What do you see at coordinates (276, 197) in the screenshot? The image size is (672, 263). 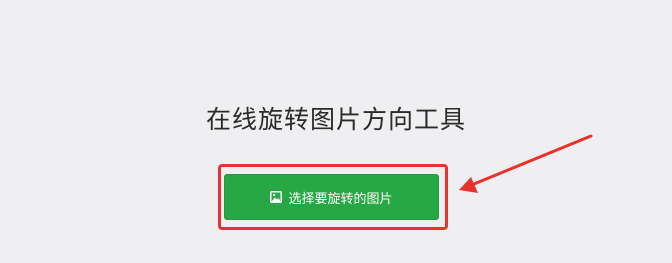 I see `image-icon` at bounding box center [276, 197].